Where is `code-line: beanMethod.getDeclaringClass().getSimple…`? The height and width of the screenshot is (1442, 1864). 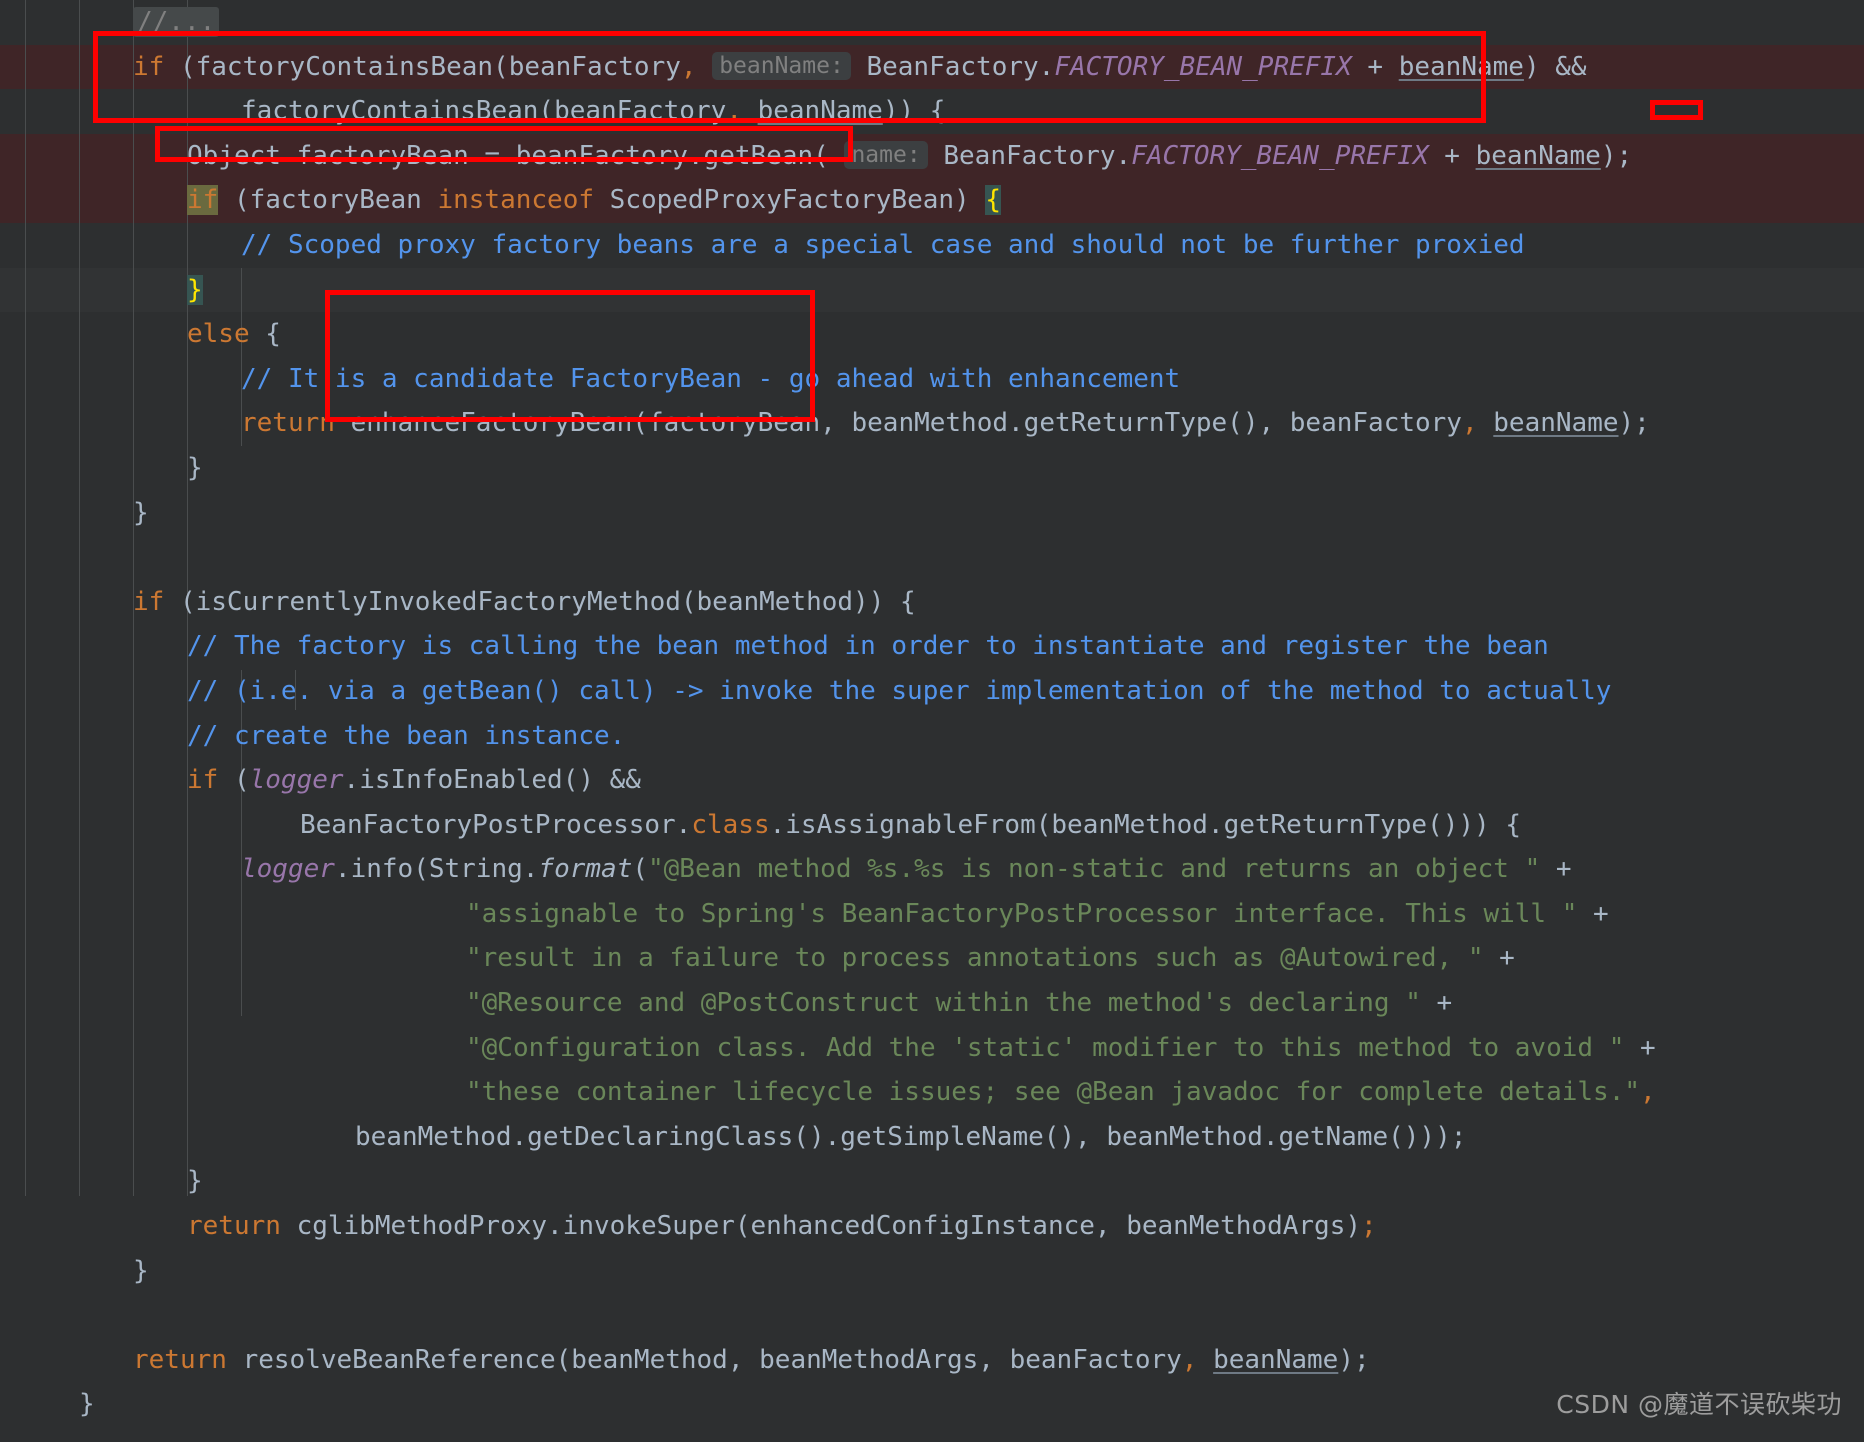
code-line: beanMethod.getDeclaringClass().getSimple… is located at coordinates (932, 1137).